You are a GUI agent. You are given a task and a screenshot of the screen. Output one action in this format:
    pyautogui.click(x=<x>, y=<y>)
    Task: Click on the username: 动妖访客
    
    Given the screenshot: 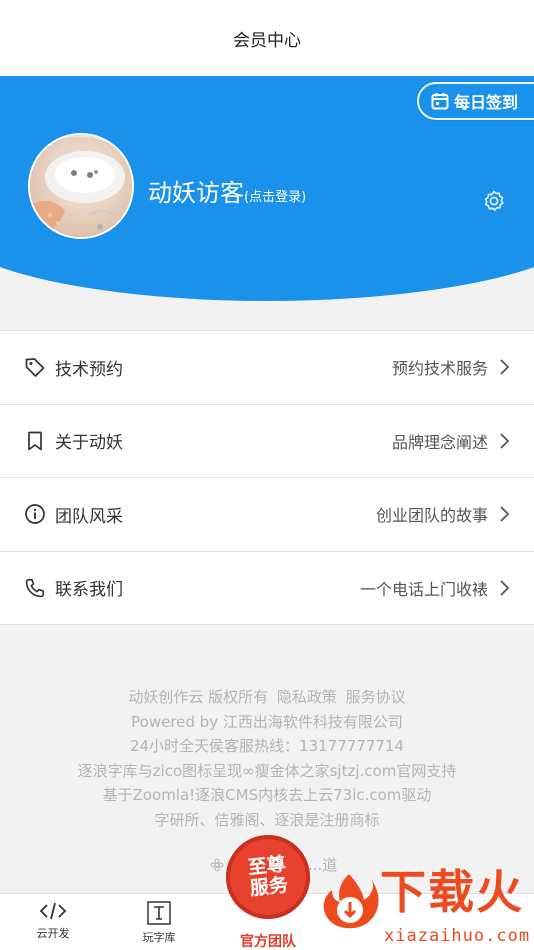 What is the action you would take?
    pyautogui.click(x=196, y=193)
    